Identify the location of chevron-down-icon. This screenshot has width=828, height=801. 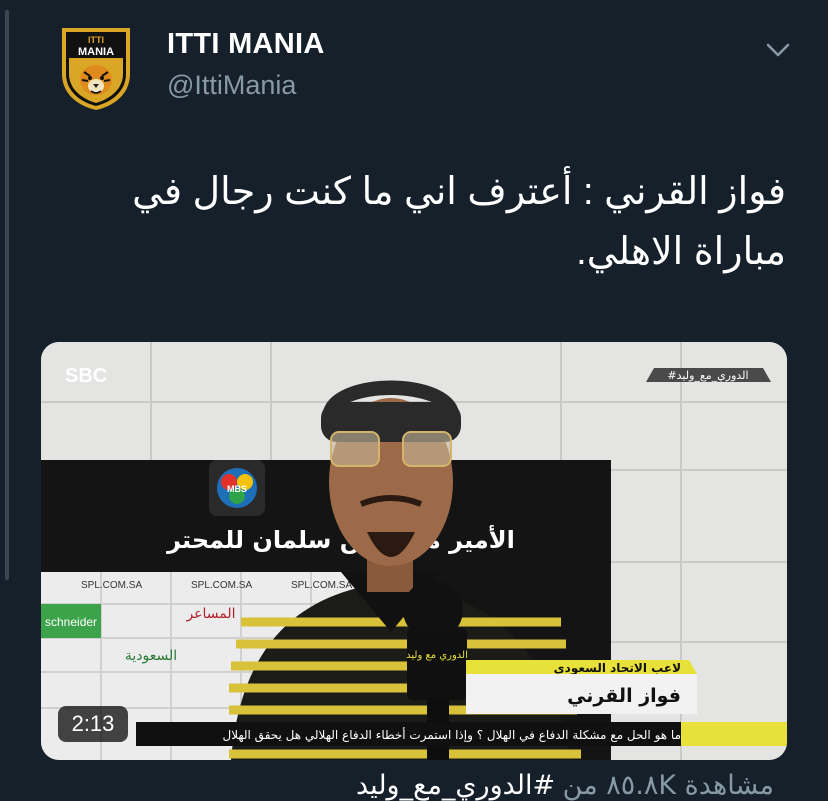
(778, 50).